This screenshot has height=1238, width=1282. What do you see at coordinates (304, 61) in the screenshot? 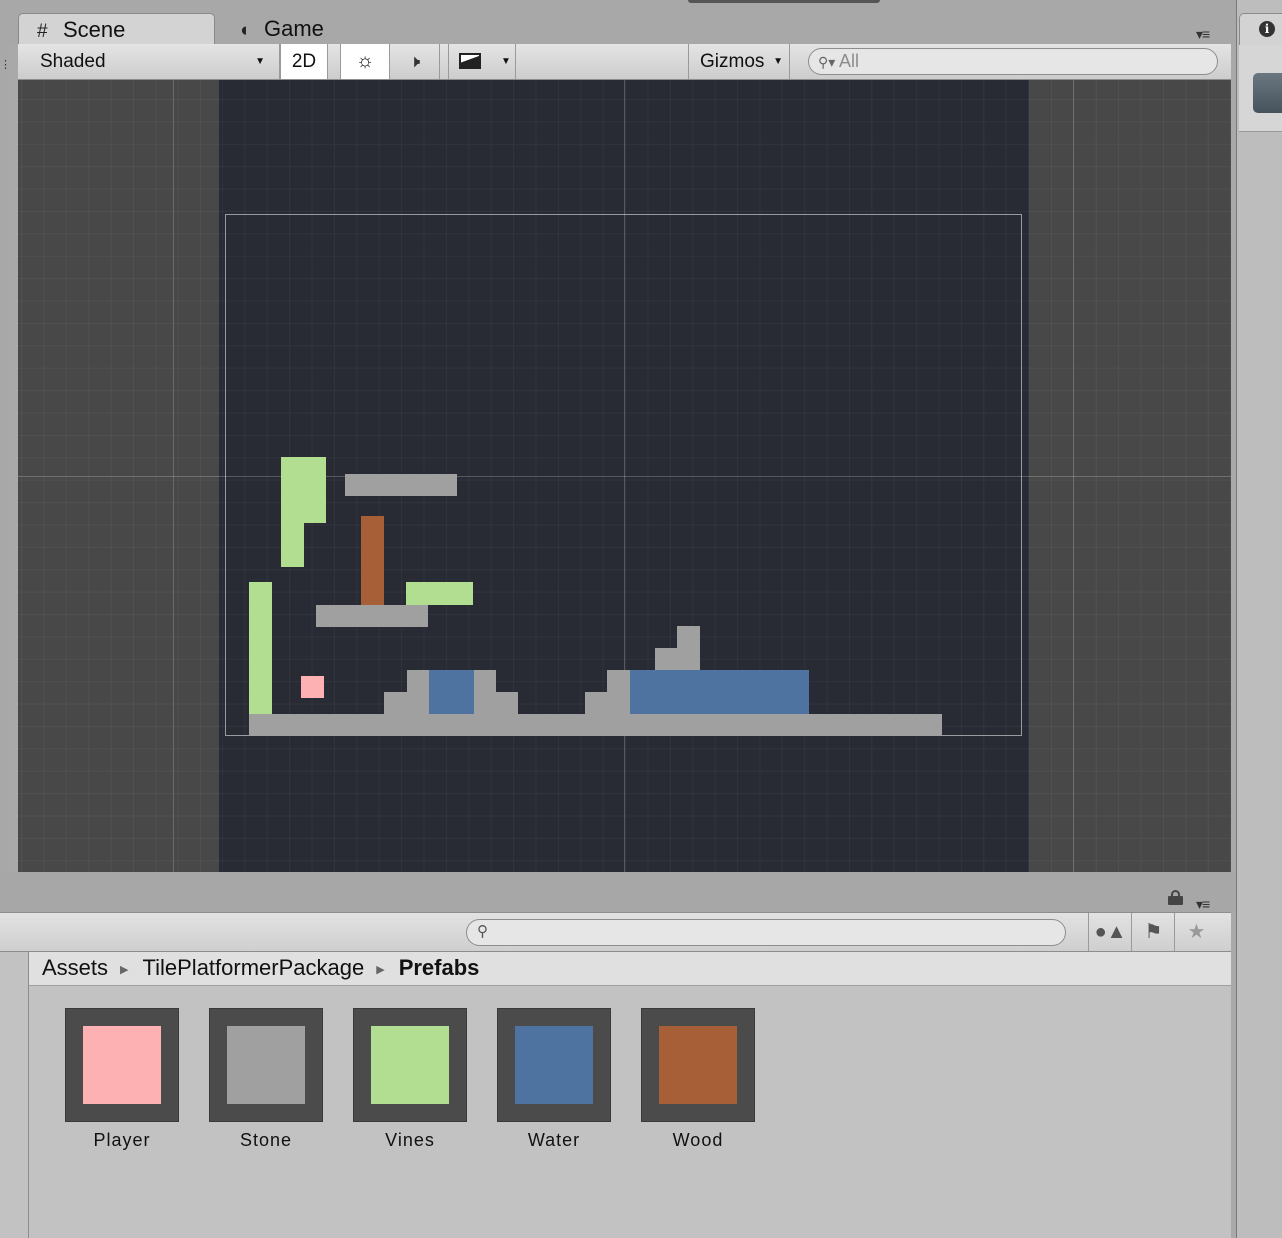
I see `2d-mode-toggle: 2D` at bounding box center [304, 61].